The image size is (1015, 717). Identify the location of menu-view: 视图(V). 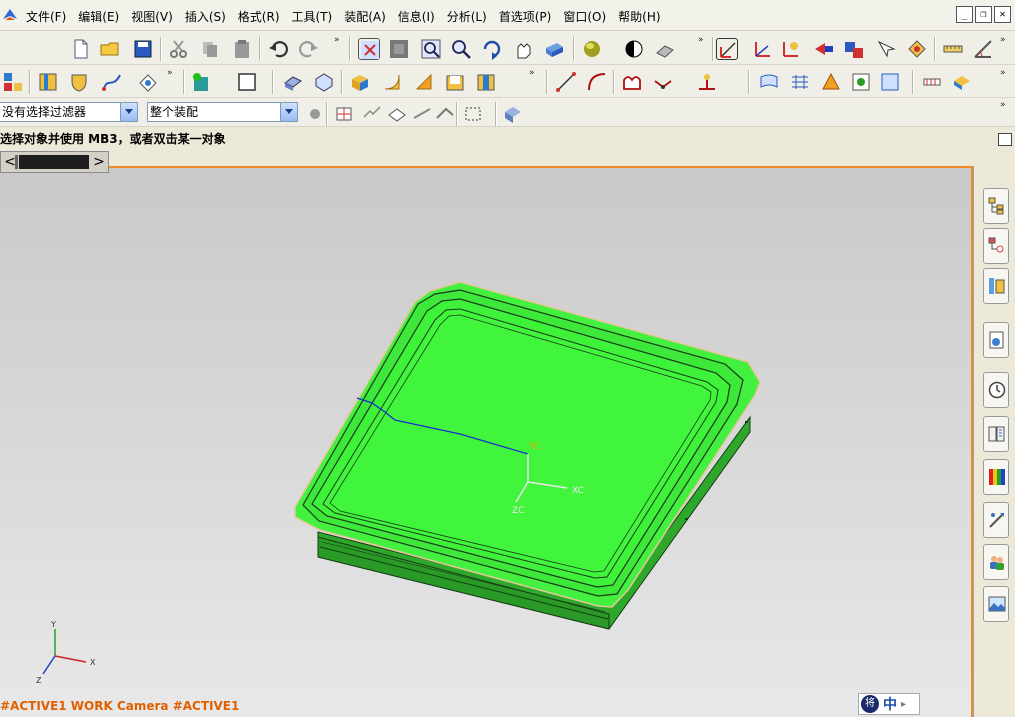
(152, 16).